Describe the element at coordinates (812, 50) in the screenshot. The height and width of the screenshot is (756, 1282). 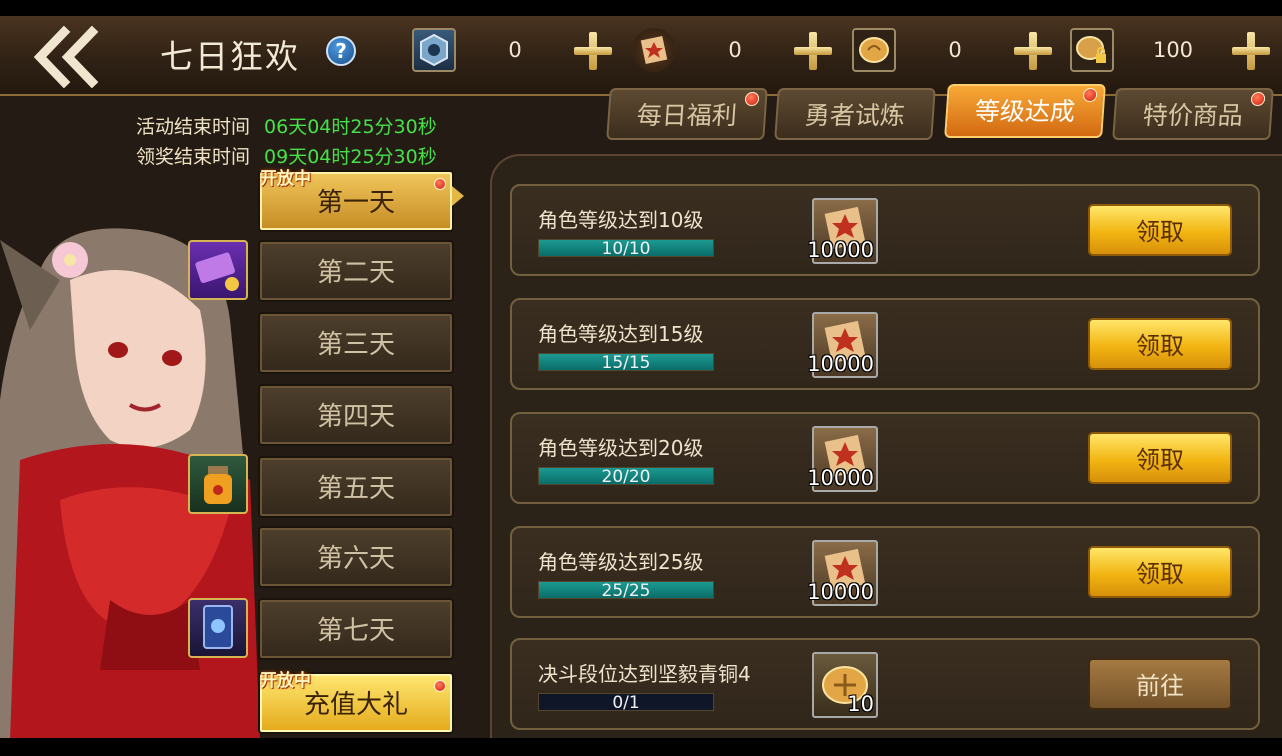
I see `add-scroll-ticket-button` at that location.